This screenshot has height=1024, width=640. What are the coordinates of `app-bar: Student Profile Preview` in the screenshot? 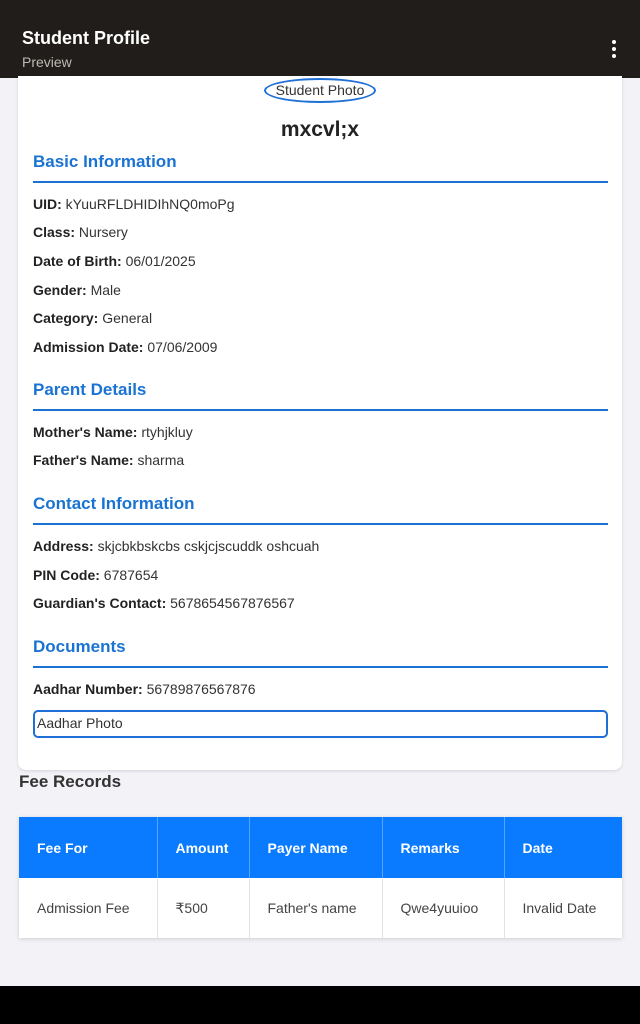 It's located at (320, 39).